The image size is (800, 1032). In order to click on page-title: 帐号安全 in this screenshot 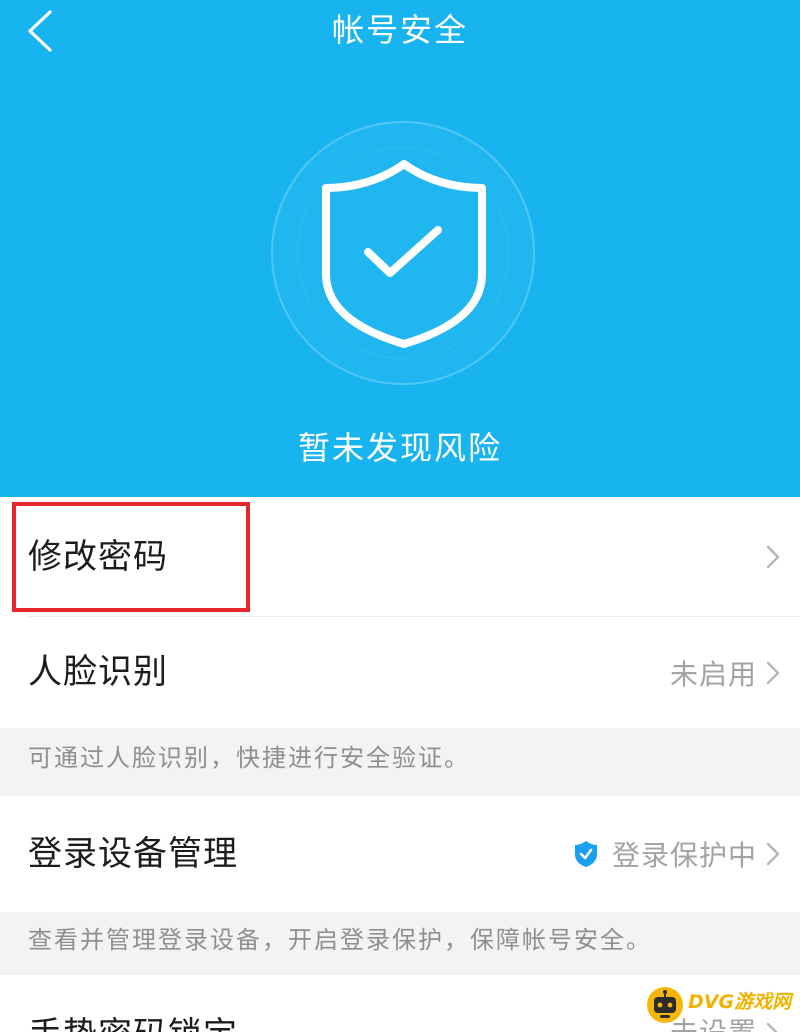, I will do `click(399, 30)`.